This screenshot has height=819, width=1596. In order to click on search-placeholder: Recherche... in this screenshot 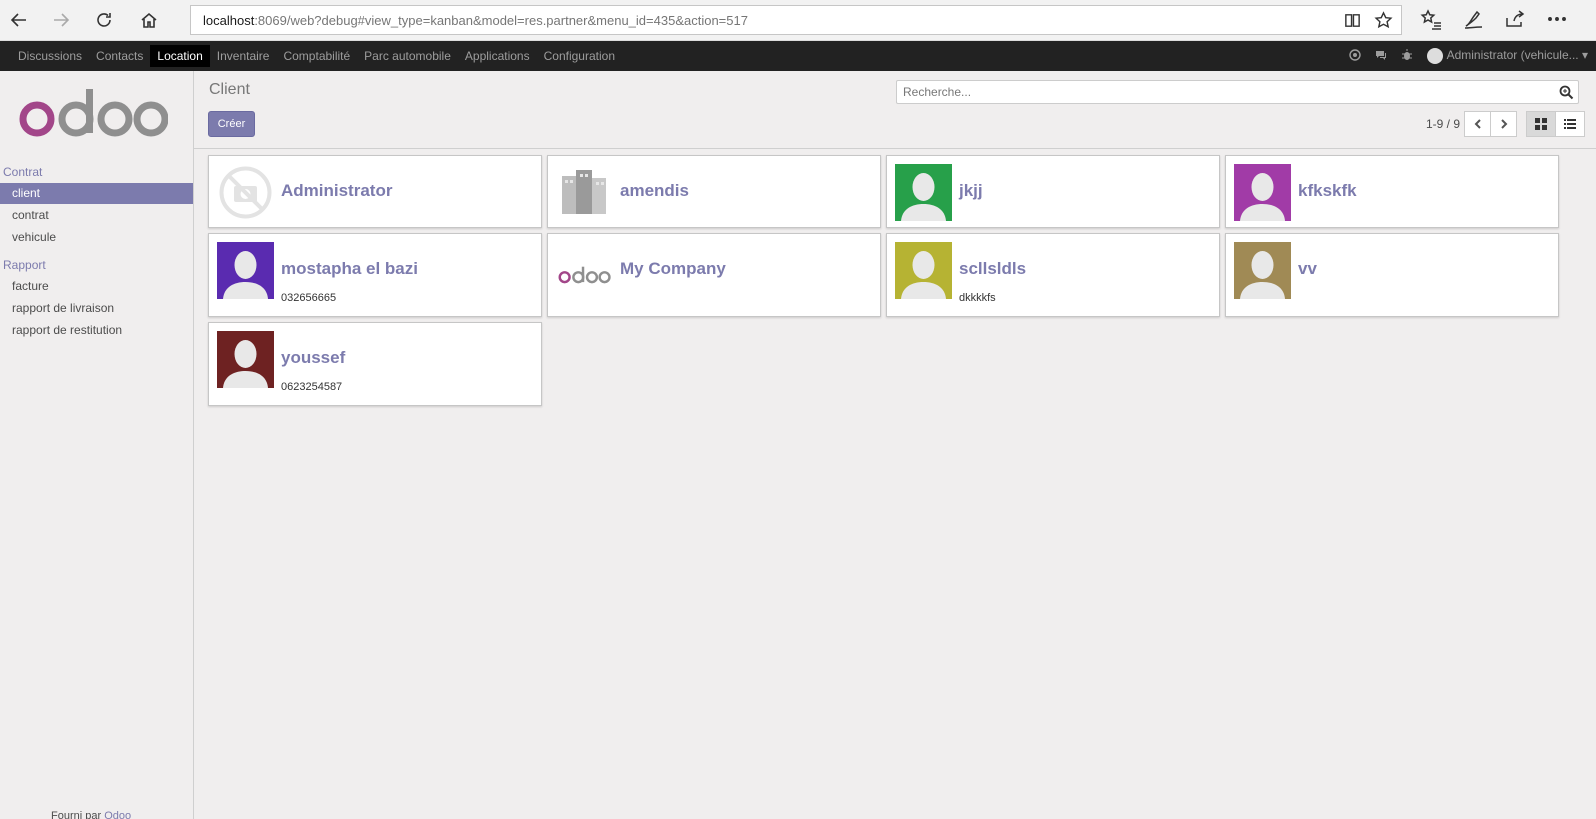, I will do `click(937, 92)`.